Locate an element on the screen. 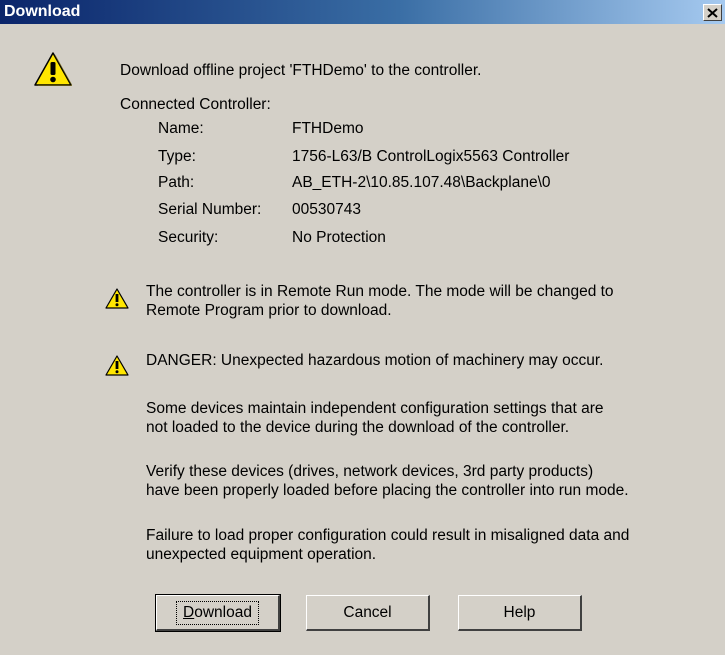 This screenshot has height=655, width=725. controller-security-value: No Protection is located at coordinates (339, 237).